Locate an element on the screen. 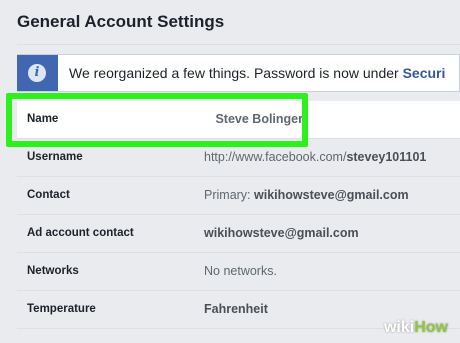 The height and width of the screenshot is (343, 460). info-icon: i is located at coordinates (37, 73).